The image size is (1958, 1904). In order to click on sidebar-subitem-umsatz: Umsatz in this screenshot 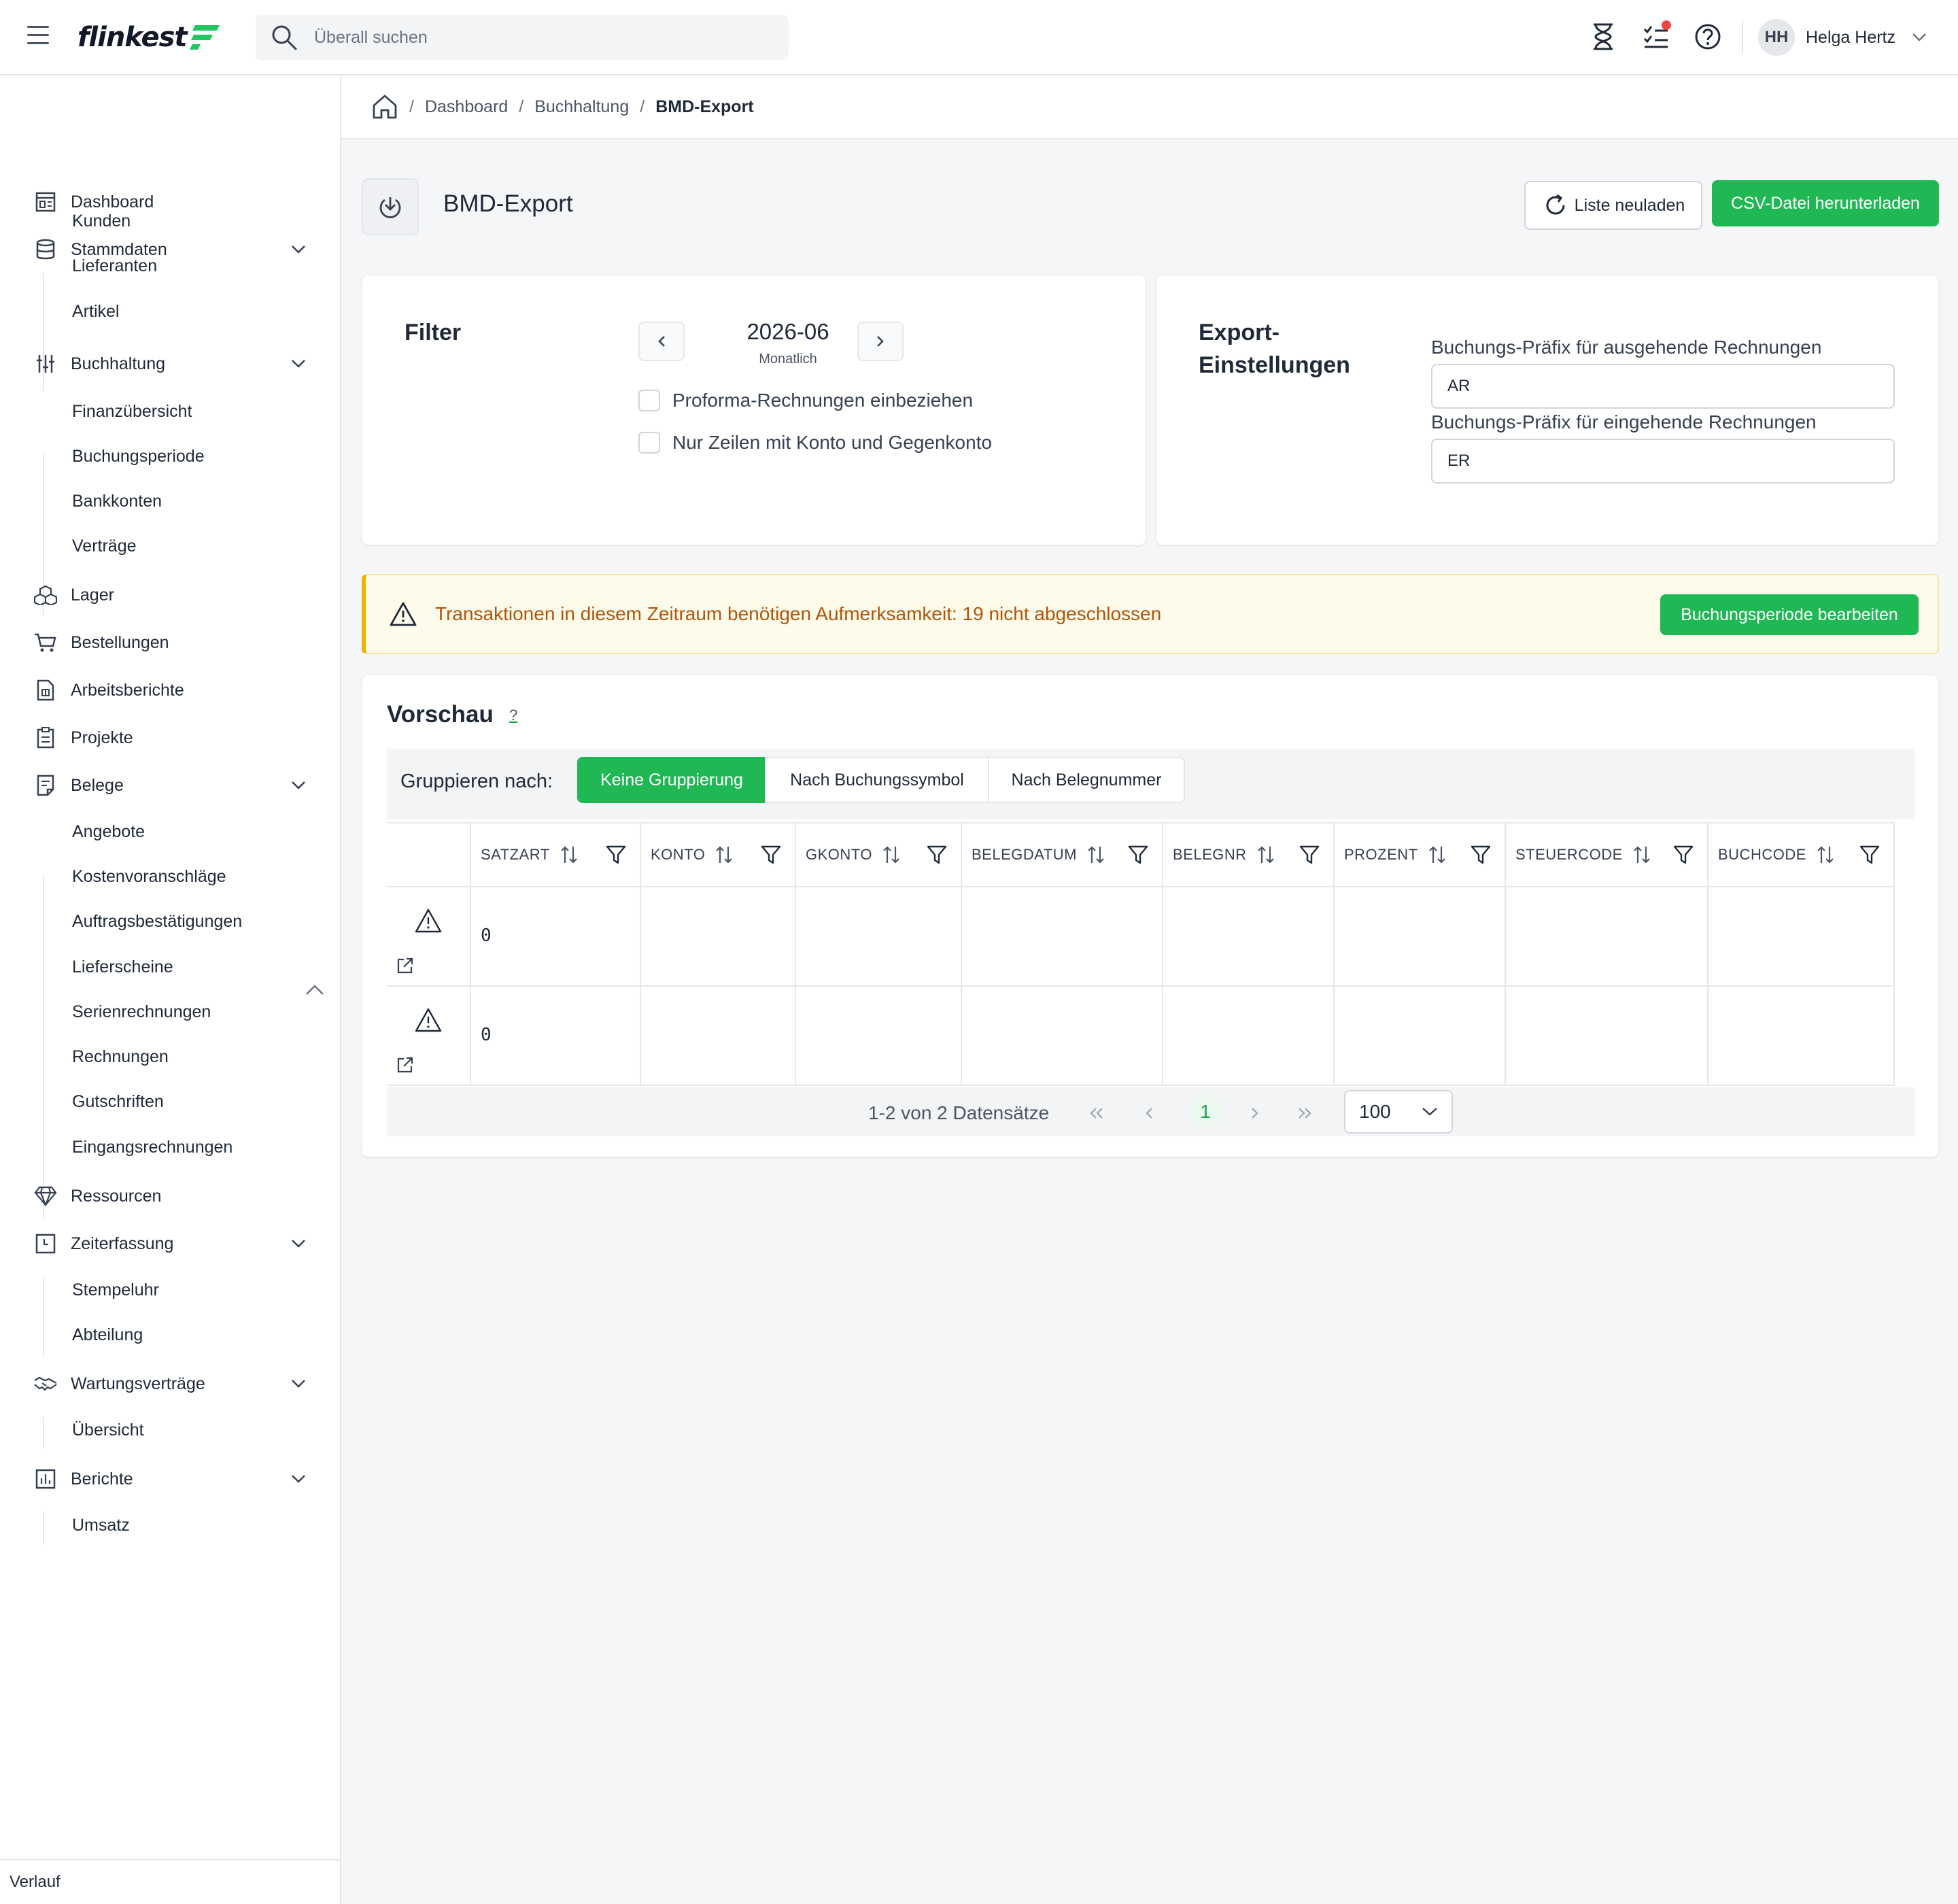, I will do `click(101, 1526)`.